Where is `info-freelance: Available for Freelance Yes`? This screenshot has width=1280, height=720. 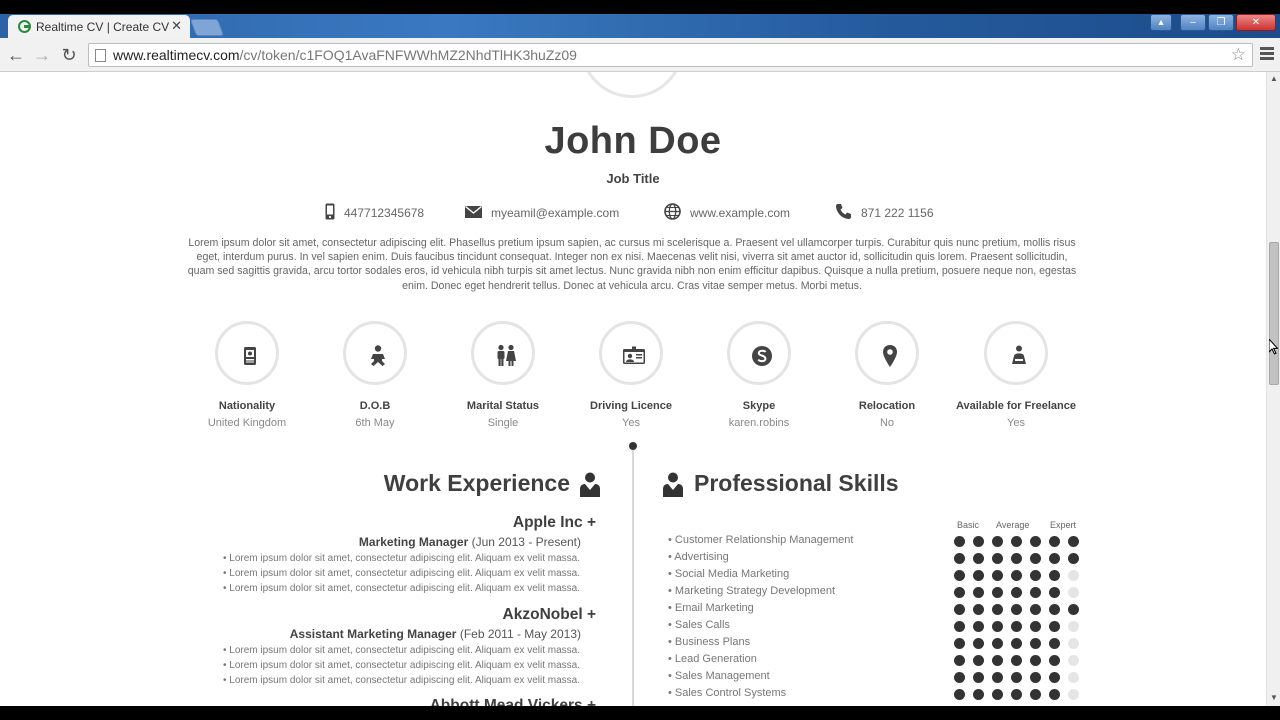
info-freelance: Available for Freelance Yes is located at coordinates (1016, 375).